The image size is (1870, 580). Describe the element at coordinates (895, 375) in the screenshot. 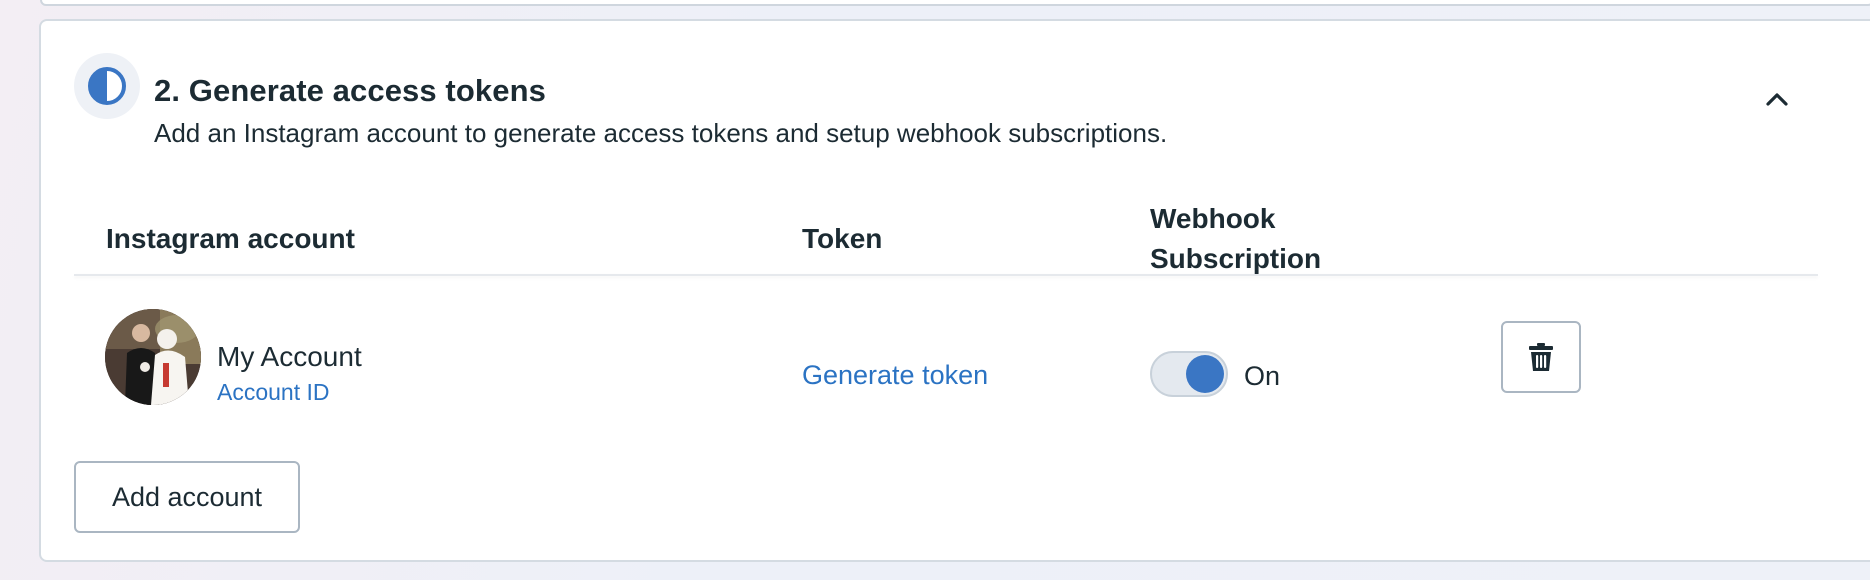

I see `generate-token-link: Generate token` at that location.